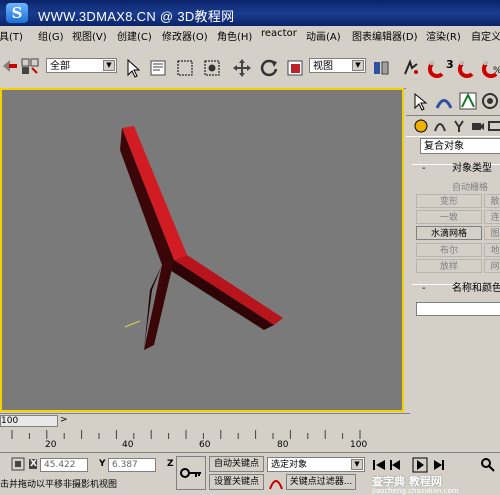  What do you see at coordinates (81, 65) in the screenshot?
I see `selection-filter-dropdown: 全部 ▼` at bounding box center [81, 65].